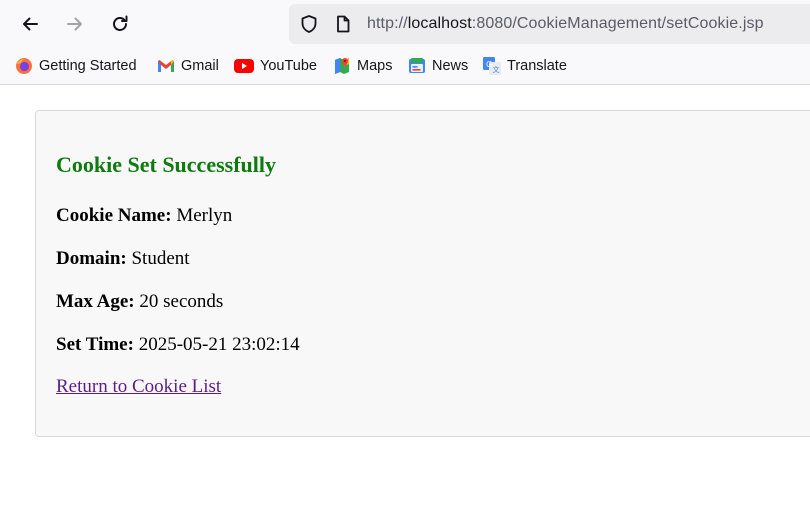 The width and height of the screenshot is (810, 520). I want to click on bookmark-label: Maps, so click(375, 66).